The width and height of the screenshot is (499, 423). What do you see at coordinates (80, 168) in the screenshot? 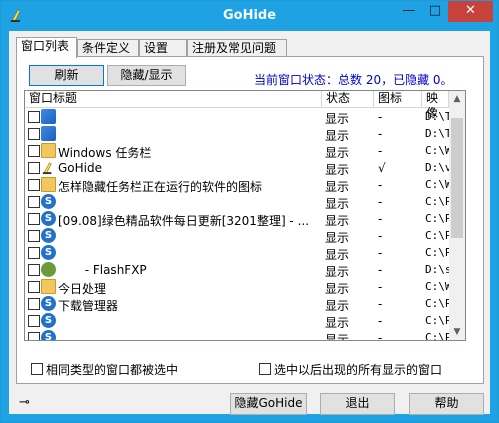
I see `row-title: GoHide` at bounding box center [80, 168].